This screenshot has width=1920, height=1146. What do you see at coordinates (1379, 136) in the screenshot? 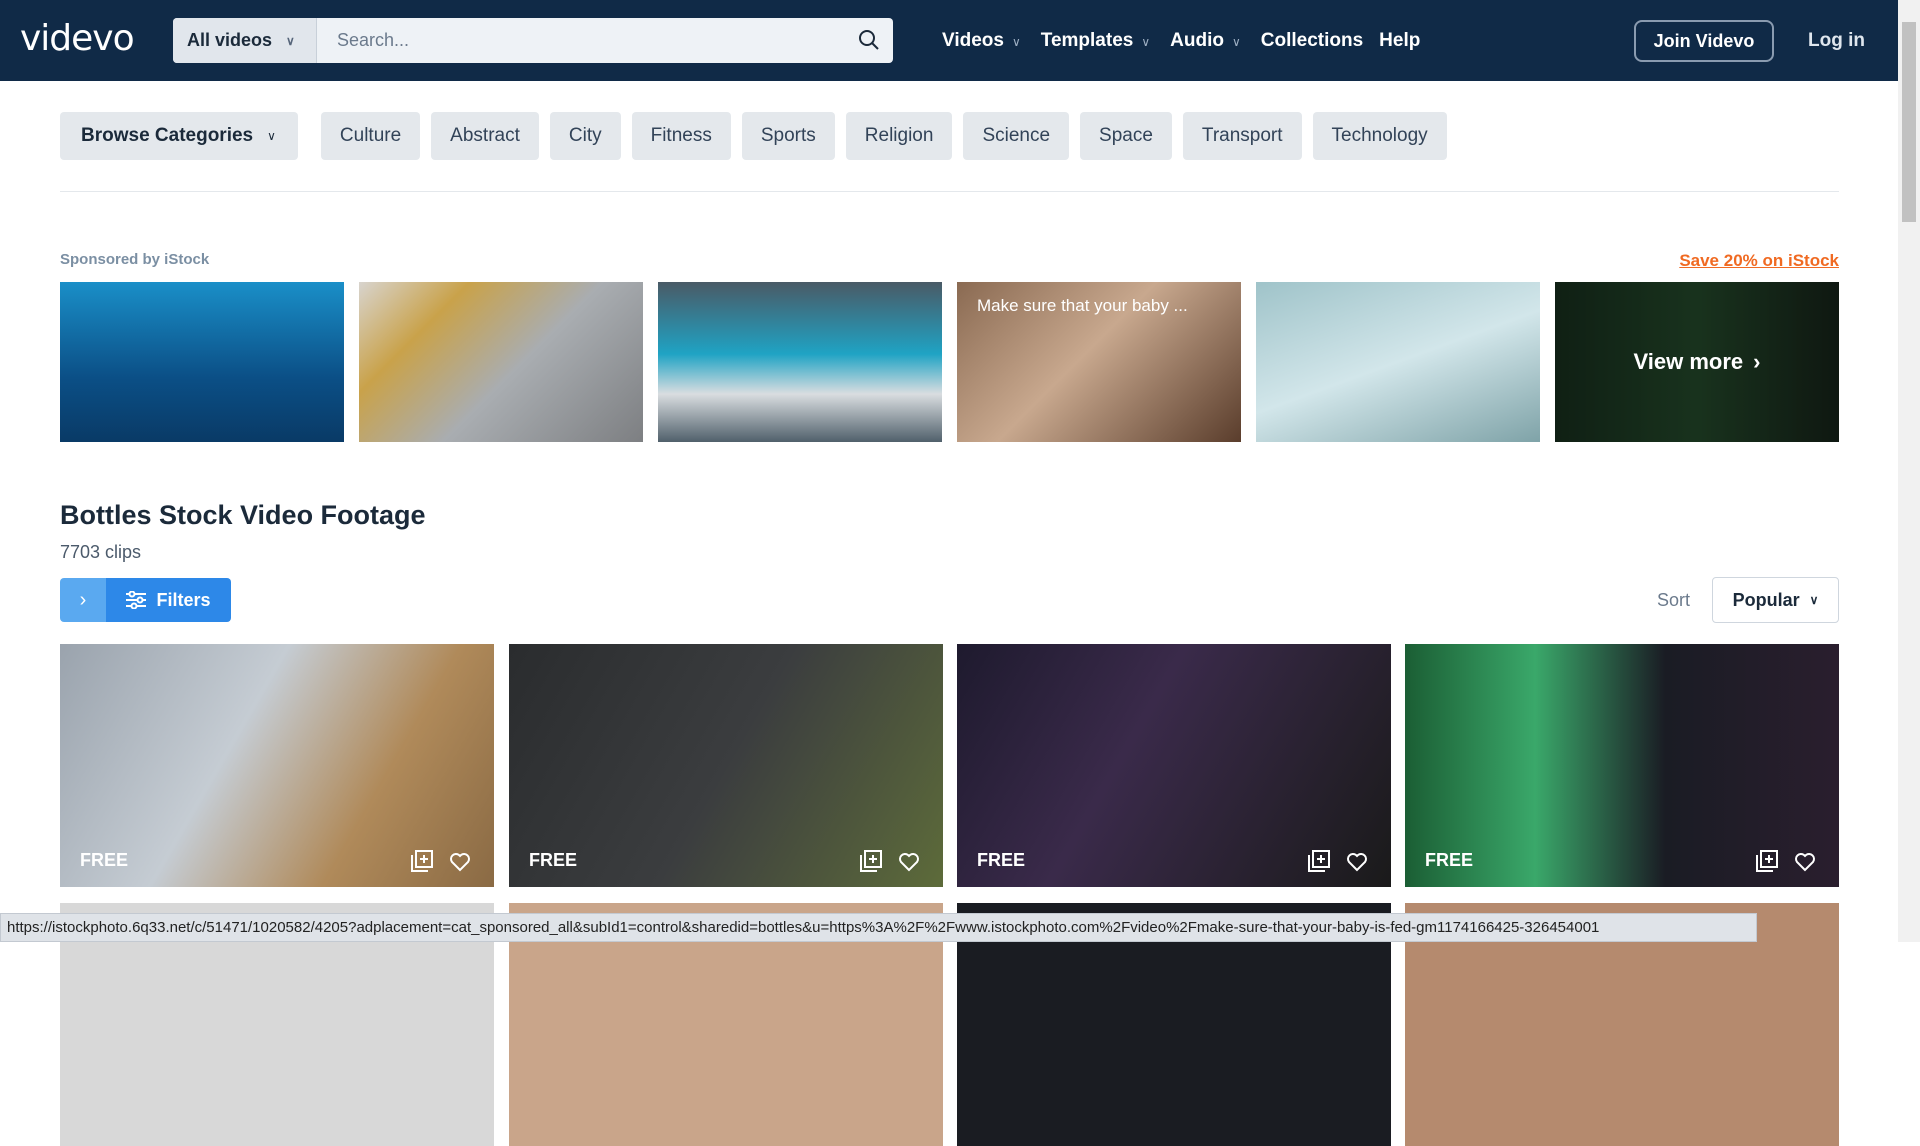
I see `category-technology: Technology` at bounding box center [1379, 136].